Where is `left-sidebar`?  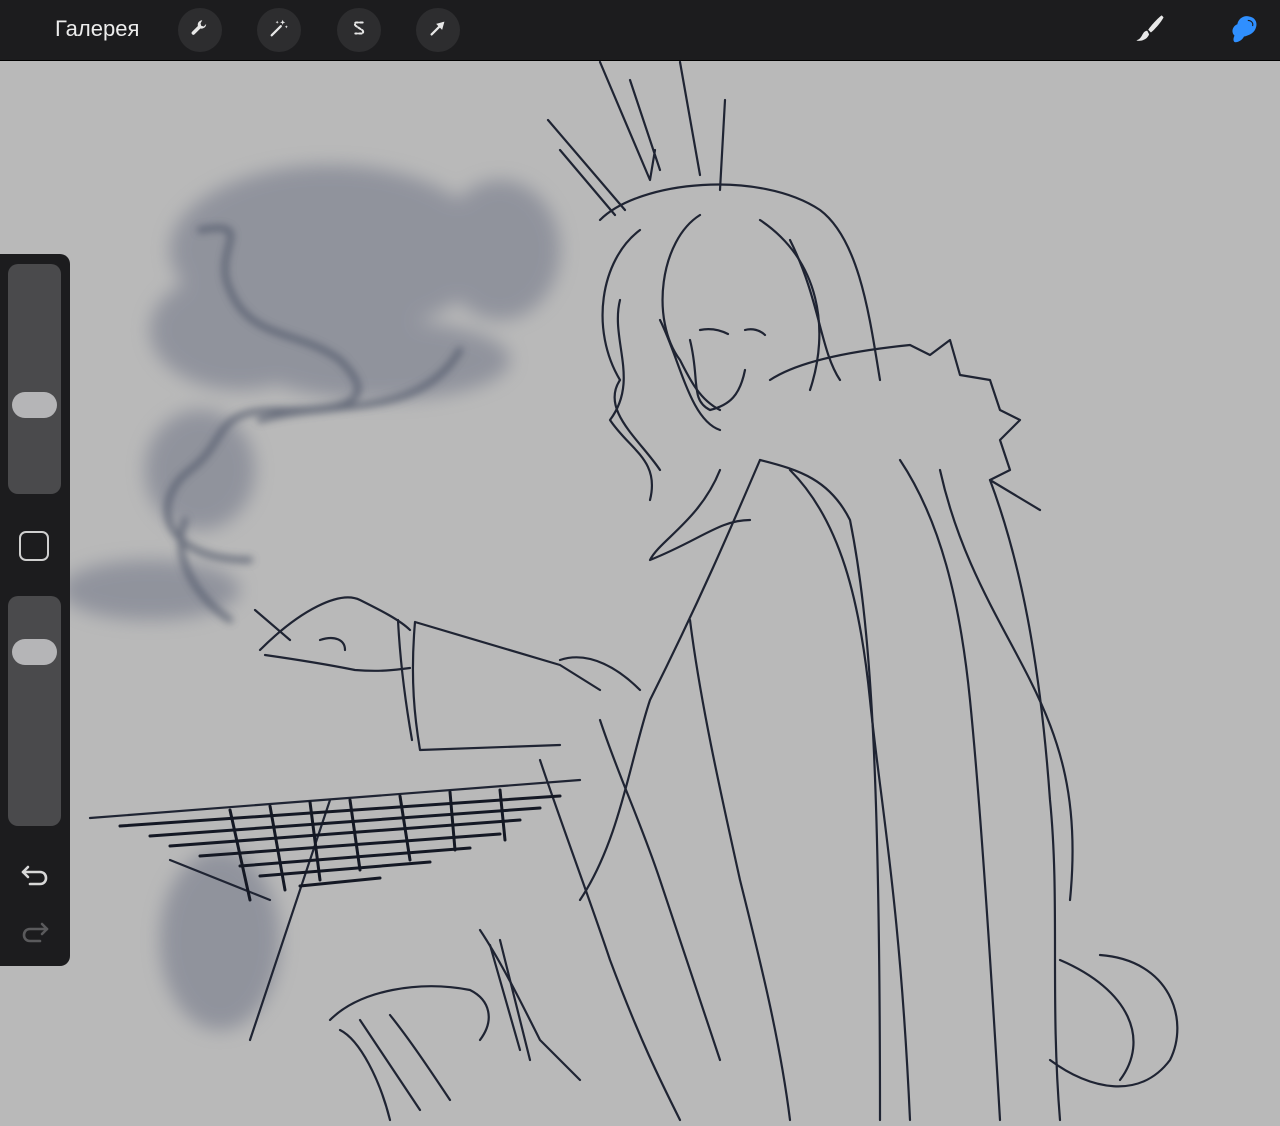
left-sidebar is located at coordinates (35, 610).